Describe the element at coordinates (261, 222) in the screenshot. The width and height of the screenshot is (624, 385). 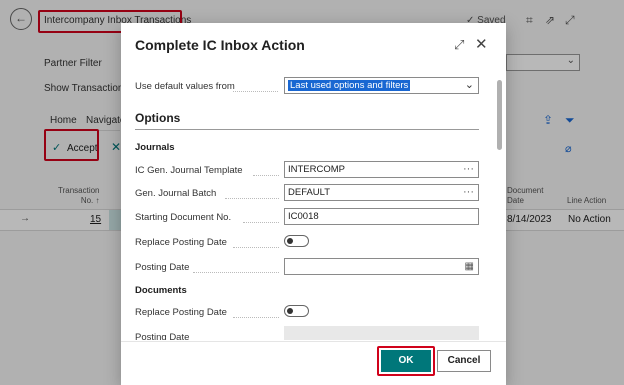
I see `starting-doc-dots` at that location.